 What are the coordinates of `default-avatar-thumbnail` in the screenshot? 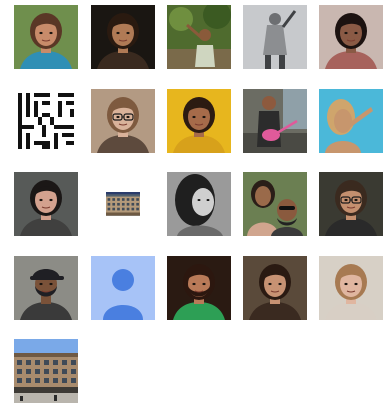 It's located at (123, 288).